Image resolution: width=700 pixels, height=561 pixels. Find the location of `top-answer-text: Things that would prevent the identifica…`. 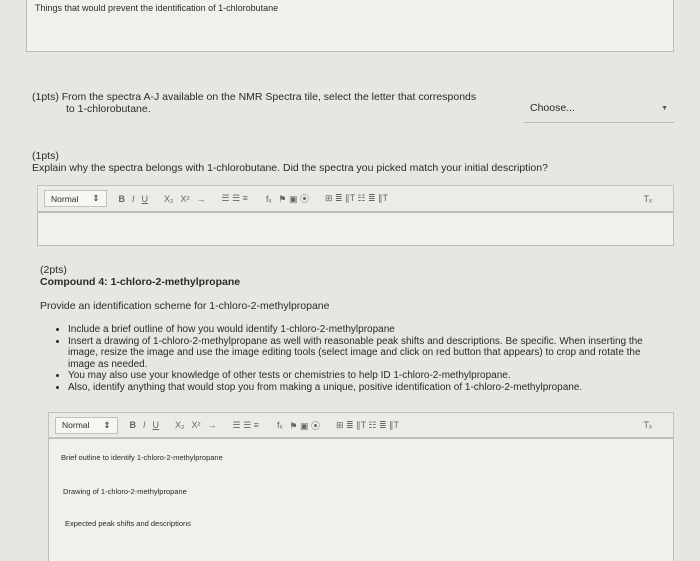

top-answer-text: Things that would prevent the identifica… is located at coordinates (157, 8).